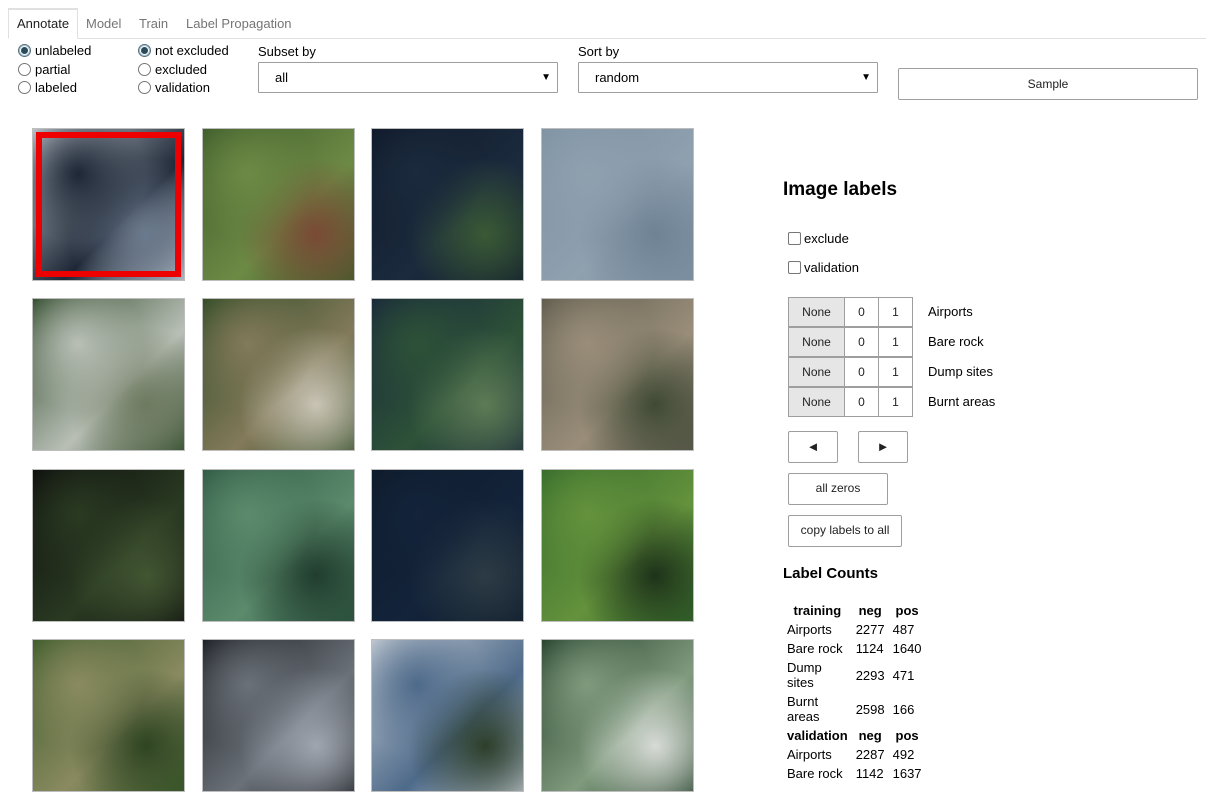  What do you see at coordinates (181, 69) in the screenshot?
I see `radio-label: excluded` at bounding box center [181, 69].